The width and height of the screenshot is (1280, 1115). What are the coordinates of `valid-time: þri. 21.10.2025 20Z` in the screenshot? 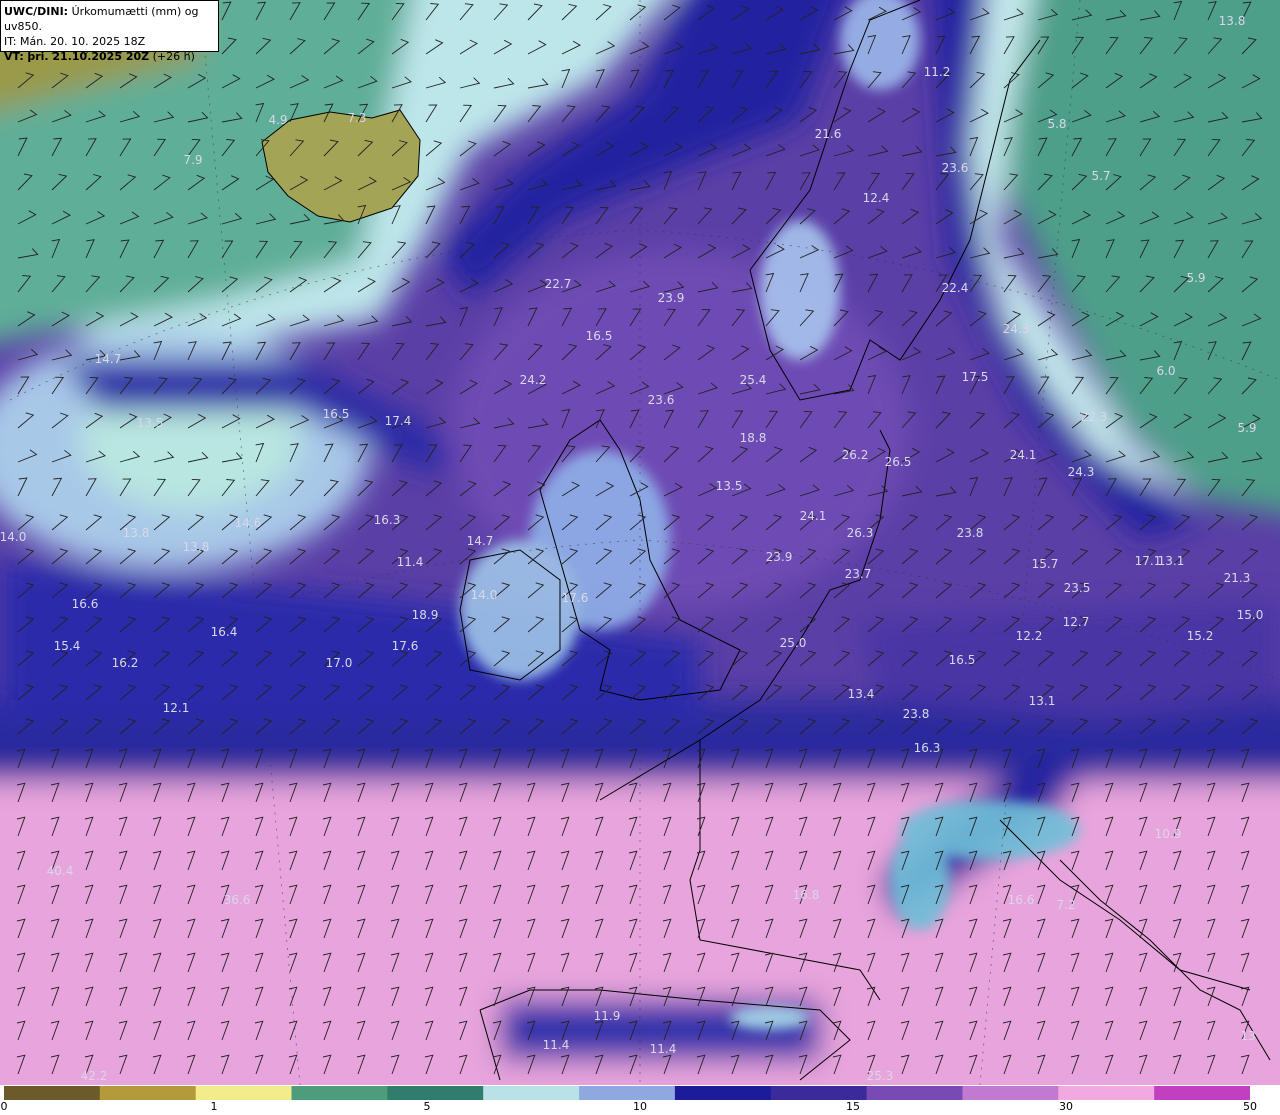 It's located at (88, 56).